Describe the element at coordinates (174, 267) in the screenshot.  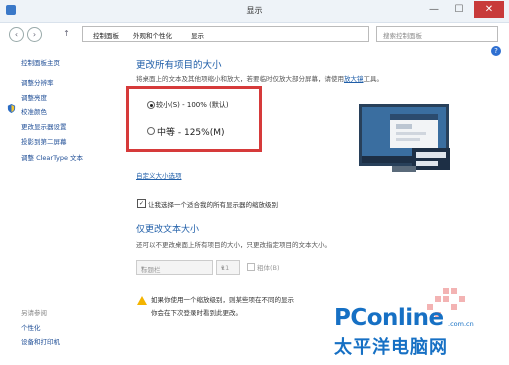
I see `item-select: 标题栏 ▾` at that location.